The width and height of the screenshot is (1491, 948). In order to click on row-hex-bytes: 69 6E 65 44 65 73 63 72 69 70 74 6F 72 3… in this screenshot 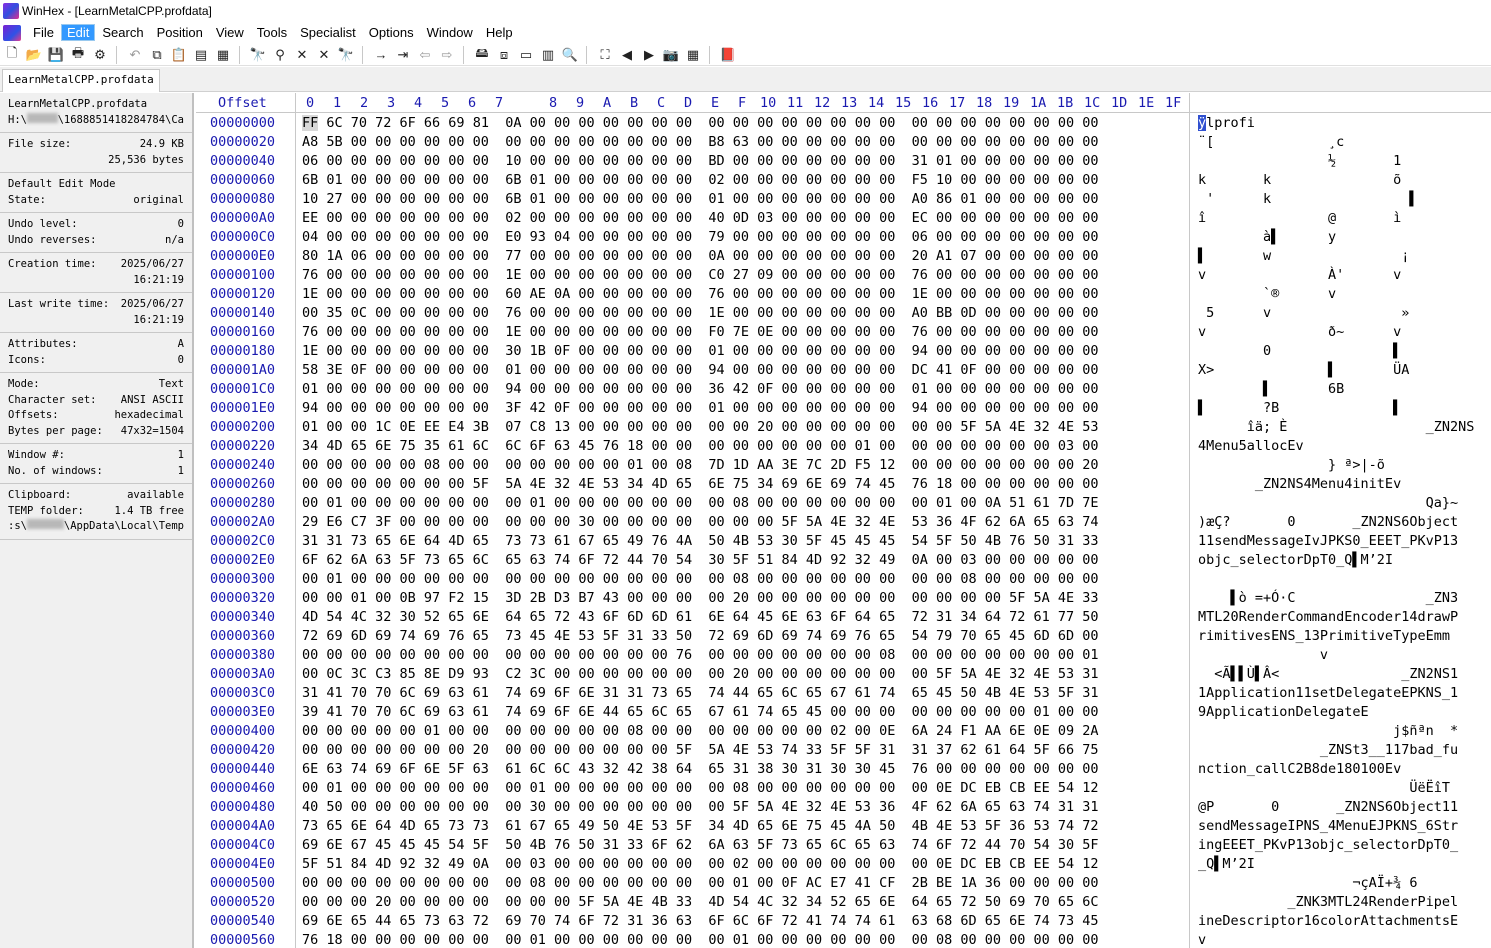, I will do `click(700, 921)`.